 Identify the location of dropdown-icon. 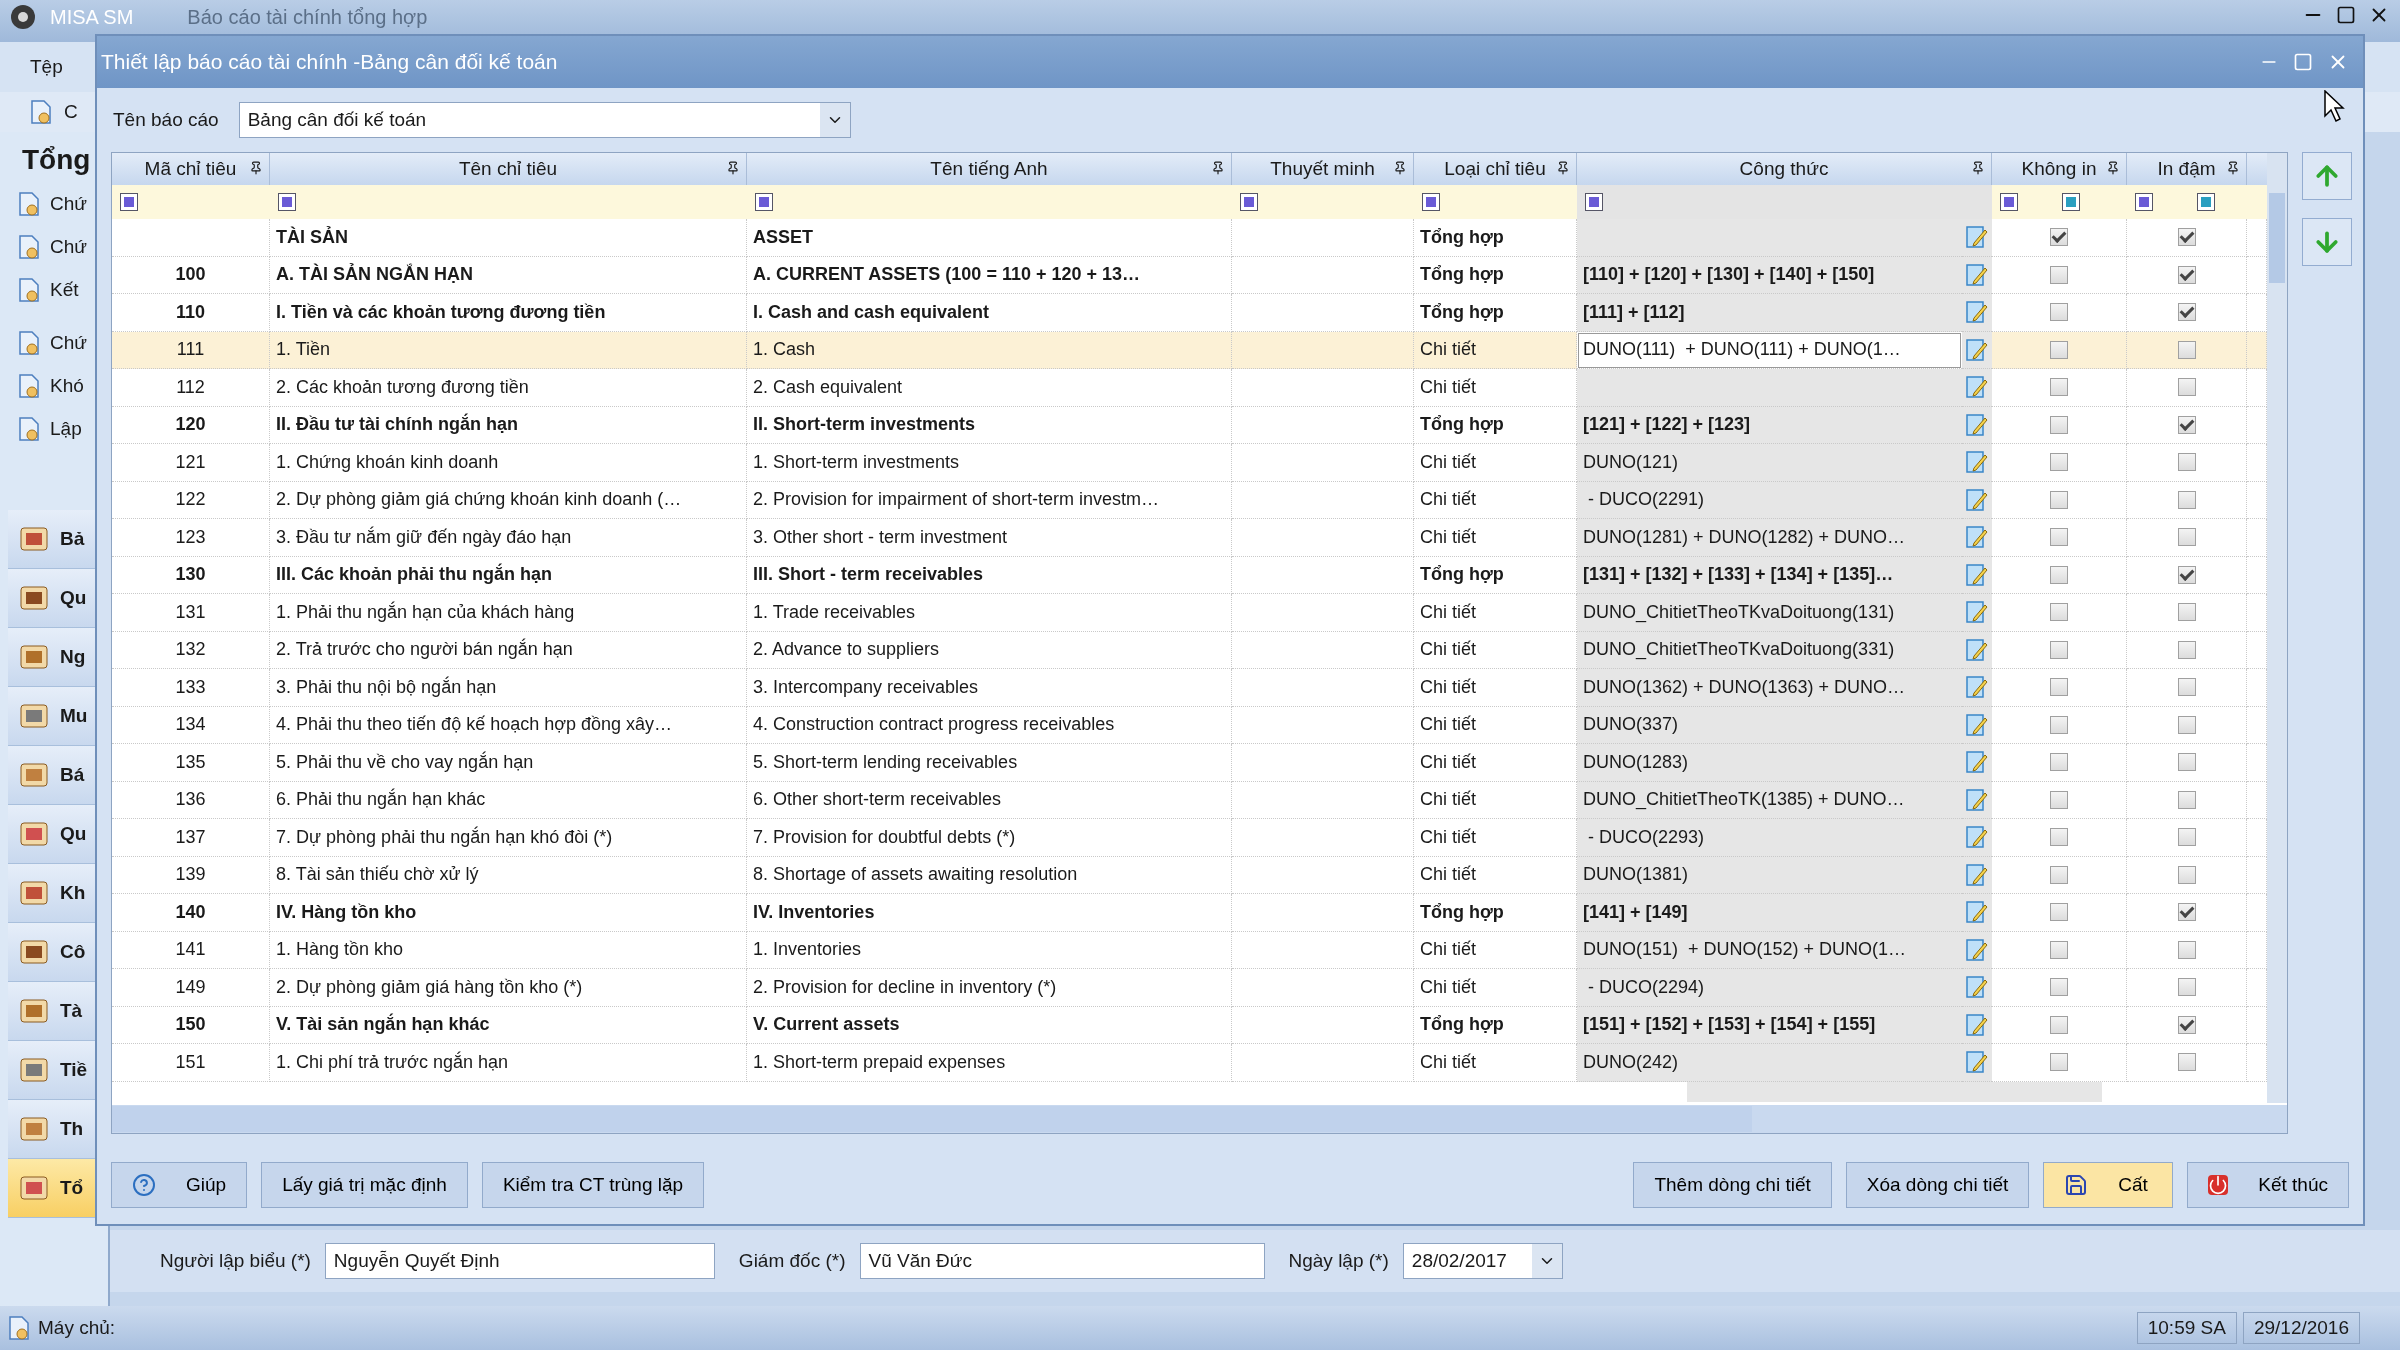
(834, 120).